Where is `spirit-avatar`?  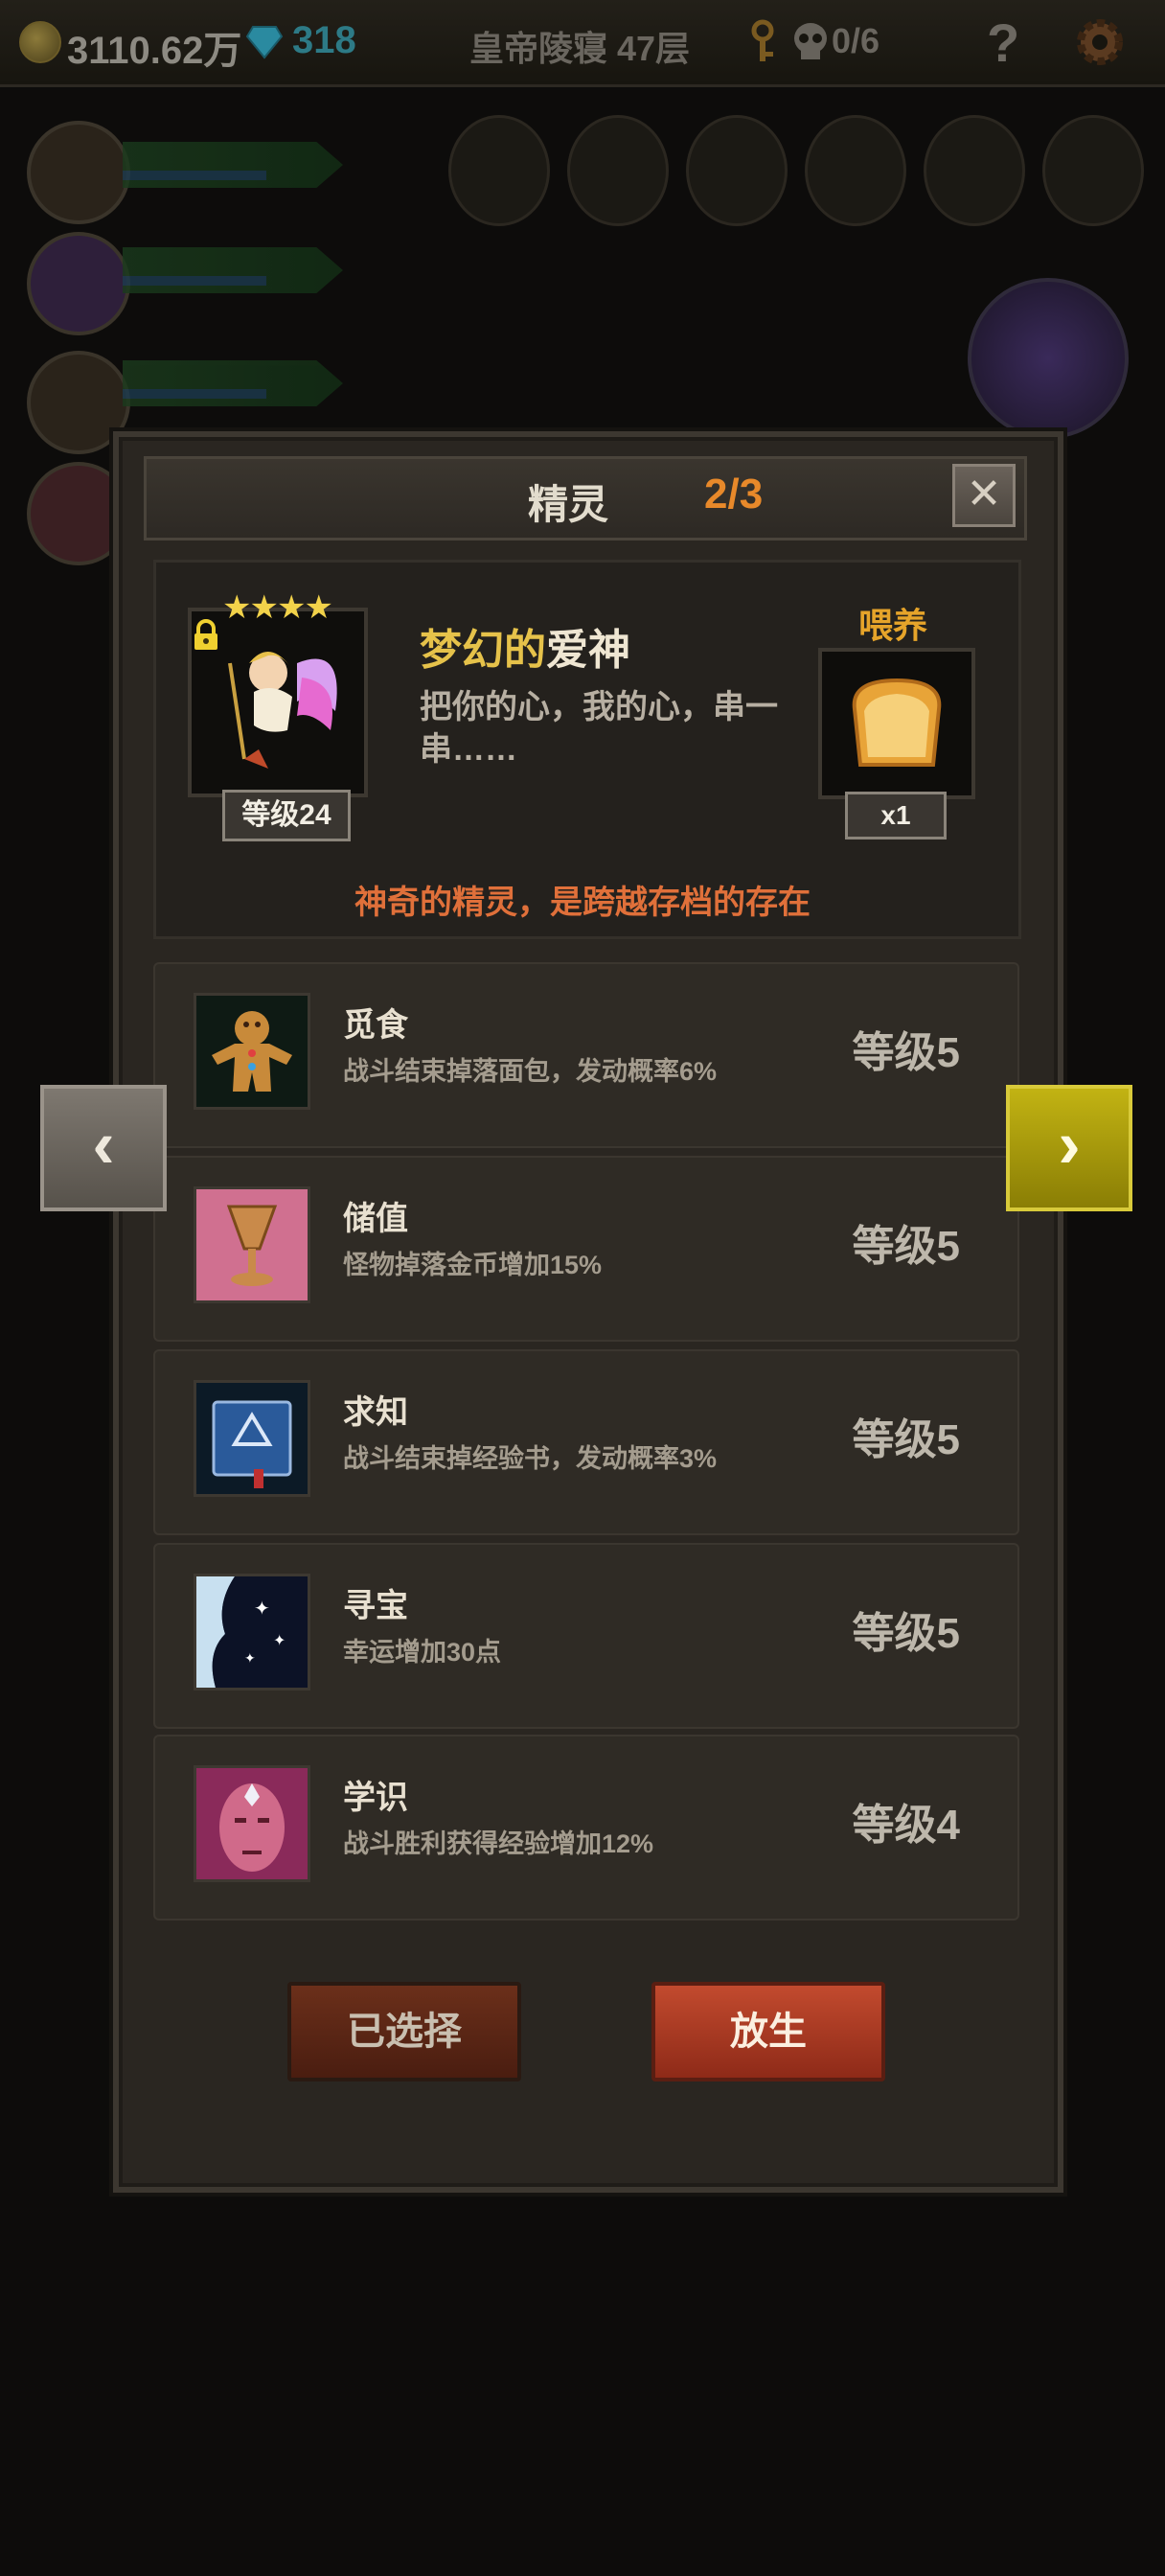 spirit-avatar is located at coordinates (1049, 358).